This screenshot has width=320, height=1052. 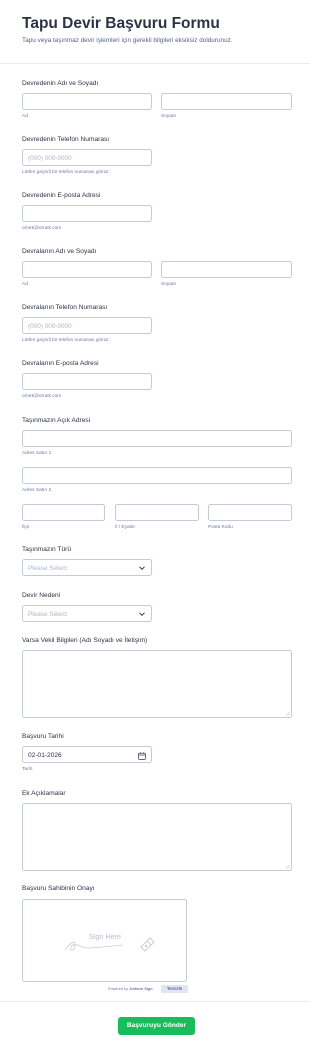 What do you see at coordinates (168, 116) in the screenshot?
I see `transferor-last-name-sublabel: Soyadı` at bounding box center [168, 116].